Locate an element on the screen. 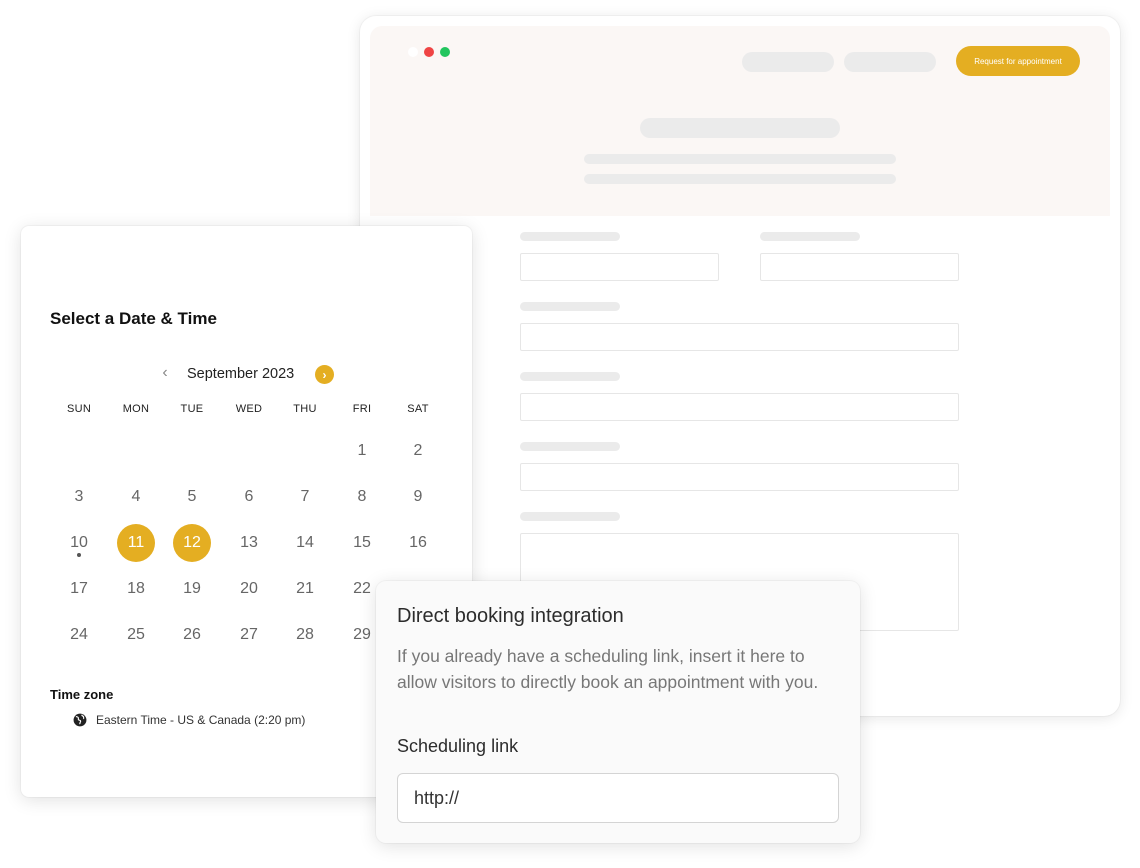 Image resolution: width=1140 pixels, height=868 pixels. calendar-title: Select a Date & Time is located at coordinates (133, 318).